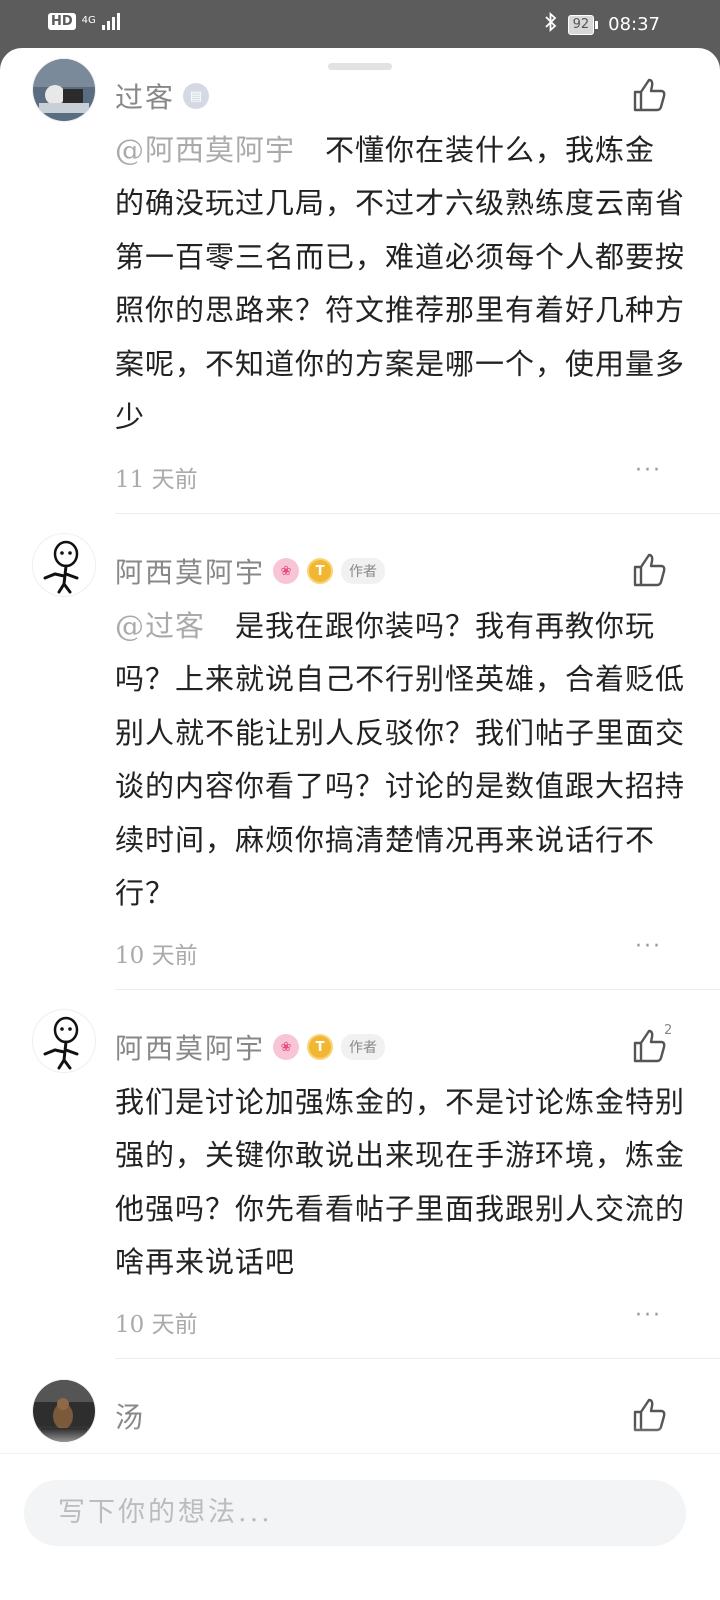  Describe the element at coordinates (205, 150) in the screenshot. I see `mention-link: @阿西莫阿宇` at that location.